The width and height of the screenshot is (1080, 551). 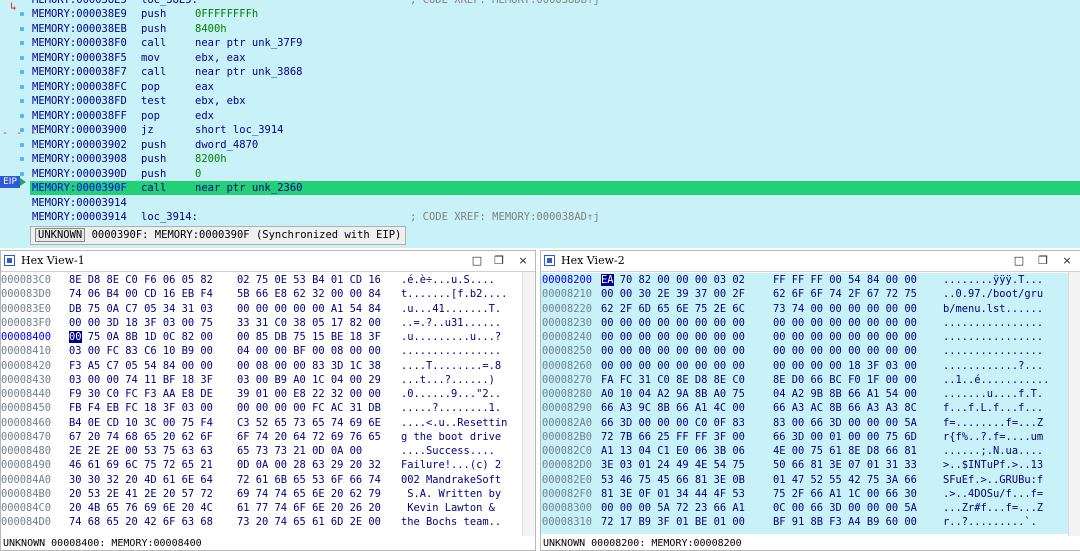 I want to click on disasm-line: MEMORY:00003908 push 8200h, so click(x=555, y=159).